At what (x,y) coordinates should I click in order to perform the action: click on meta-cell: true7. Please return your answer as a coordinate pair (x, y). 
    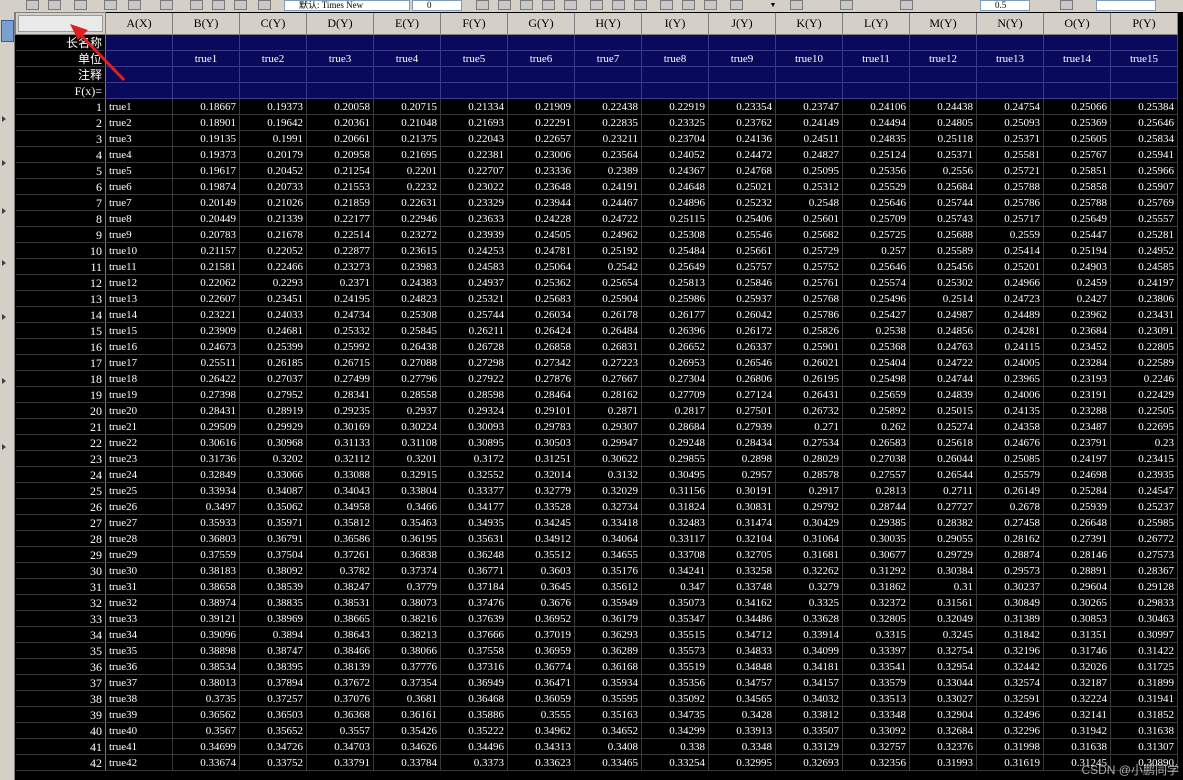
    Looking at the image, I should click on (608, 58).